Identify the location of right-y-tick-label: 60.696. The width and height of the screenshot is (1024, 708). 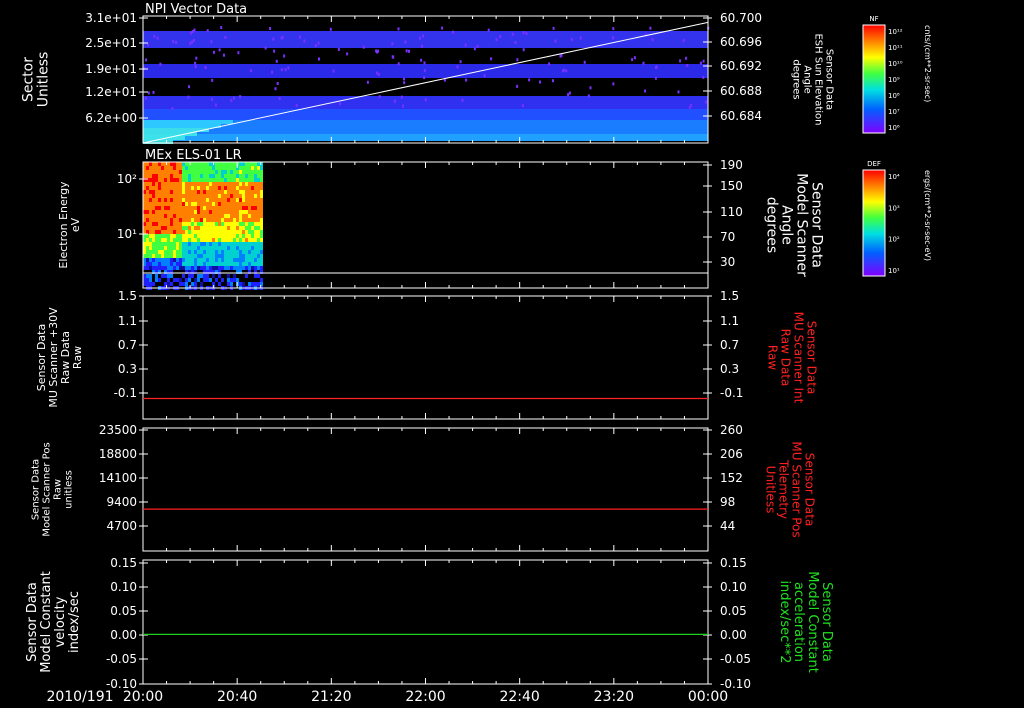
(741, 42).